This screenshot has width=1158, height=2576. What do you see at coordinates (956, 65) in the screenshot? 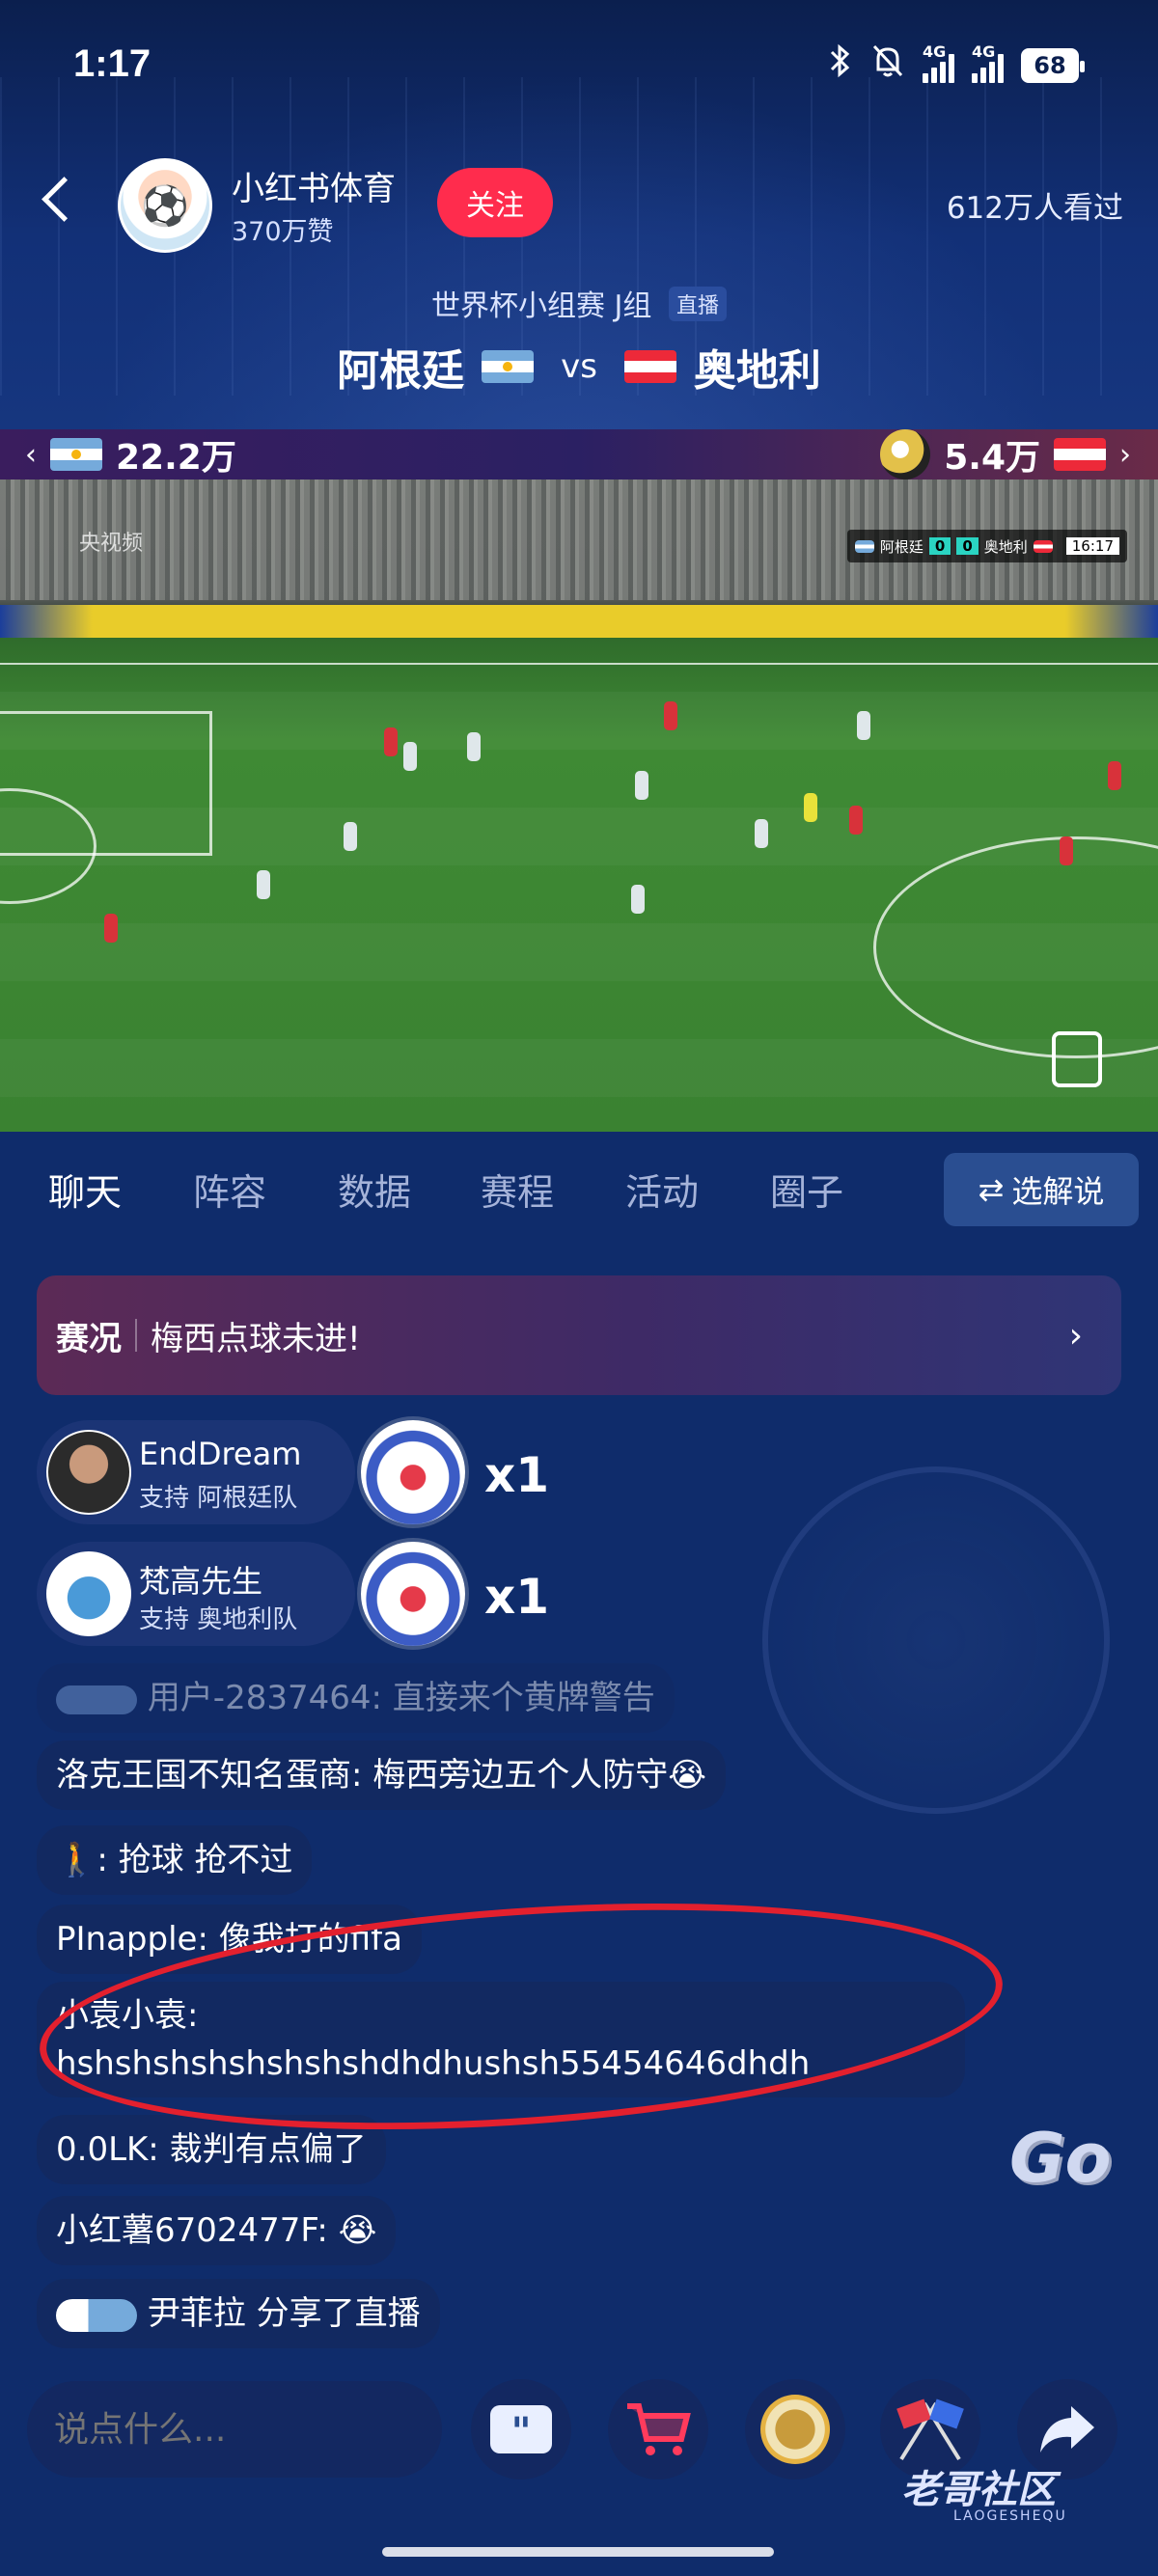
I see `status-icons: 4G 4G 68` at bounding box center [956, 65].